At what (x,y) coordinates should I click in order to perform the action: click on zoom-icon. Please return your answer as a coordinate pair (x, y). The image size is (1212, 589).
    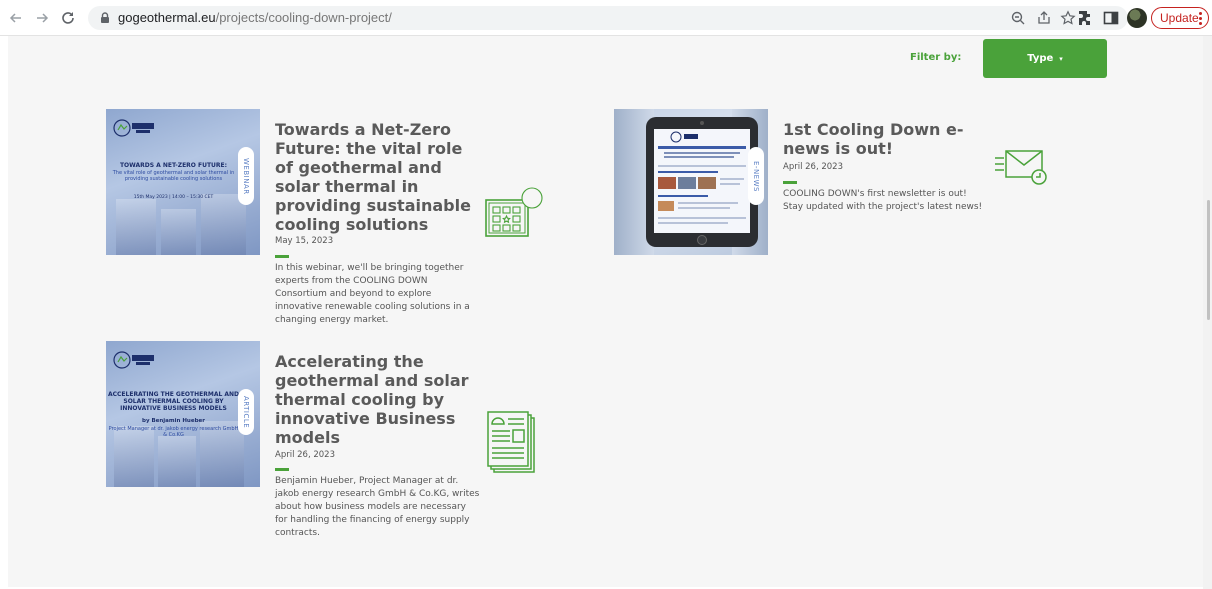
    Looking at the image, I should click on (1018, 18).